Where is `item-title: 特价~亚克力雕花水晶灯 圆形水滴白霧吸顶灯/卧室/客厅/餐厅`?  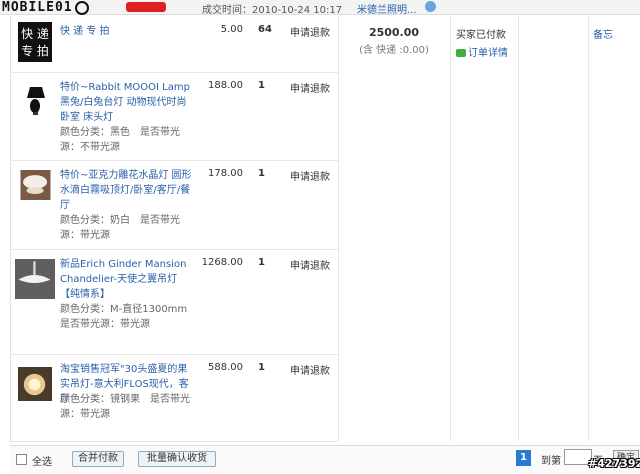
item-title: 特价~亚克力雕花水晶灯 圆形水滴白霧吸顶灯/卧室/客厅/餐厅 is located at coordinates (127, 190).